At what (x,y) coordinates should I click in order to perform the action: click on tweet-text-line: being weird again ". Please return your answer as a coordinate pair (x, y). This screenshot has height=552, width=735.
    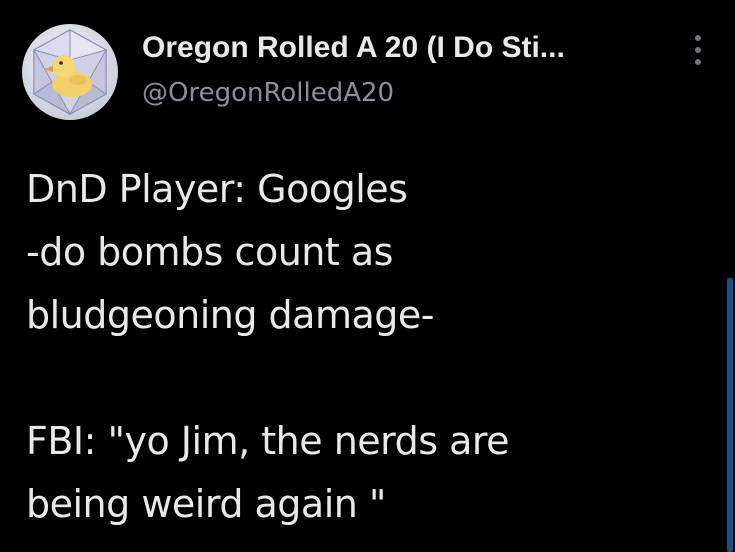
    Looking at the image, I should click on (206, 504).